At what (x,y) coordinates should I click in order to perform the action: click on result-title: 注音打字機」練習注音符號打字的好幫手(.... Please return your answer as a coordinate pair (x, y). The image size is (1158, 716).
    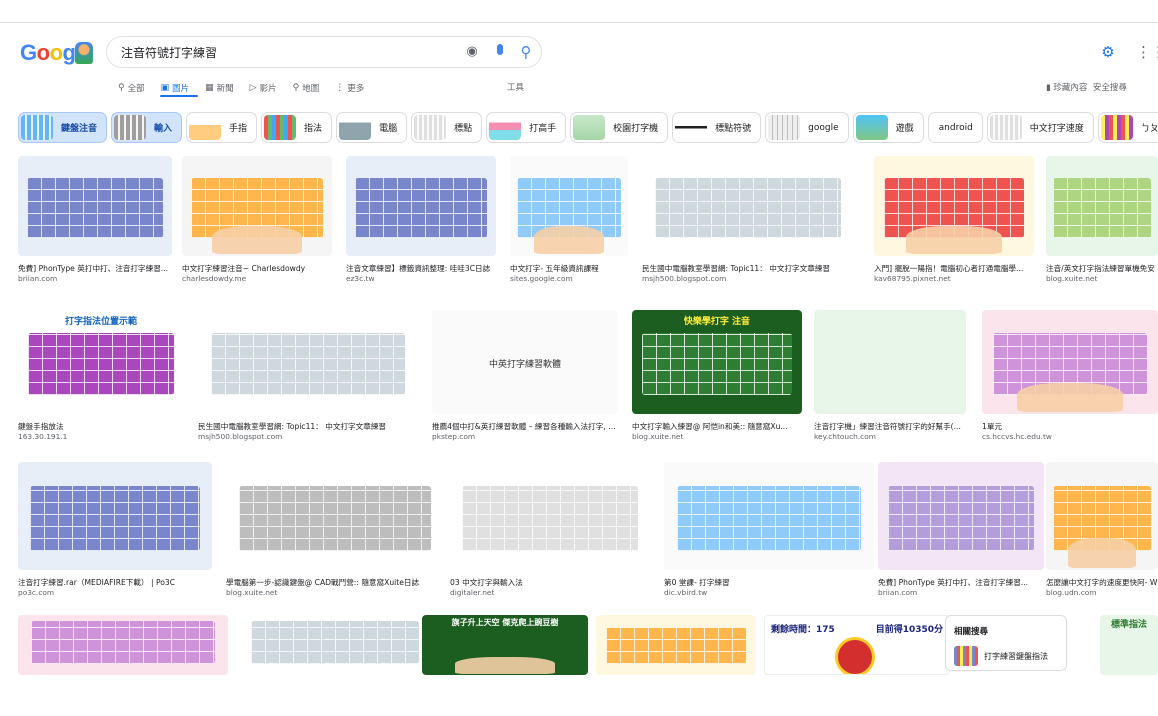
    Looking at the image, I should click on (890, 427).